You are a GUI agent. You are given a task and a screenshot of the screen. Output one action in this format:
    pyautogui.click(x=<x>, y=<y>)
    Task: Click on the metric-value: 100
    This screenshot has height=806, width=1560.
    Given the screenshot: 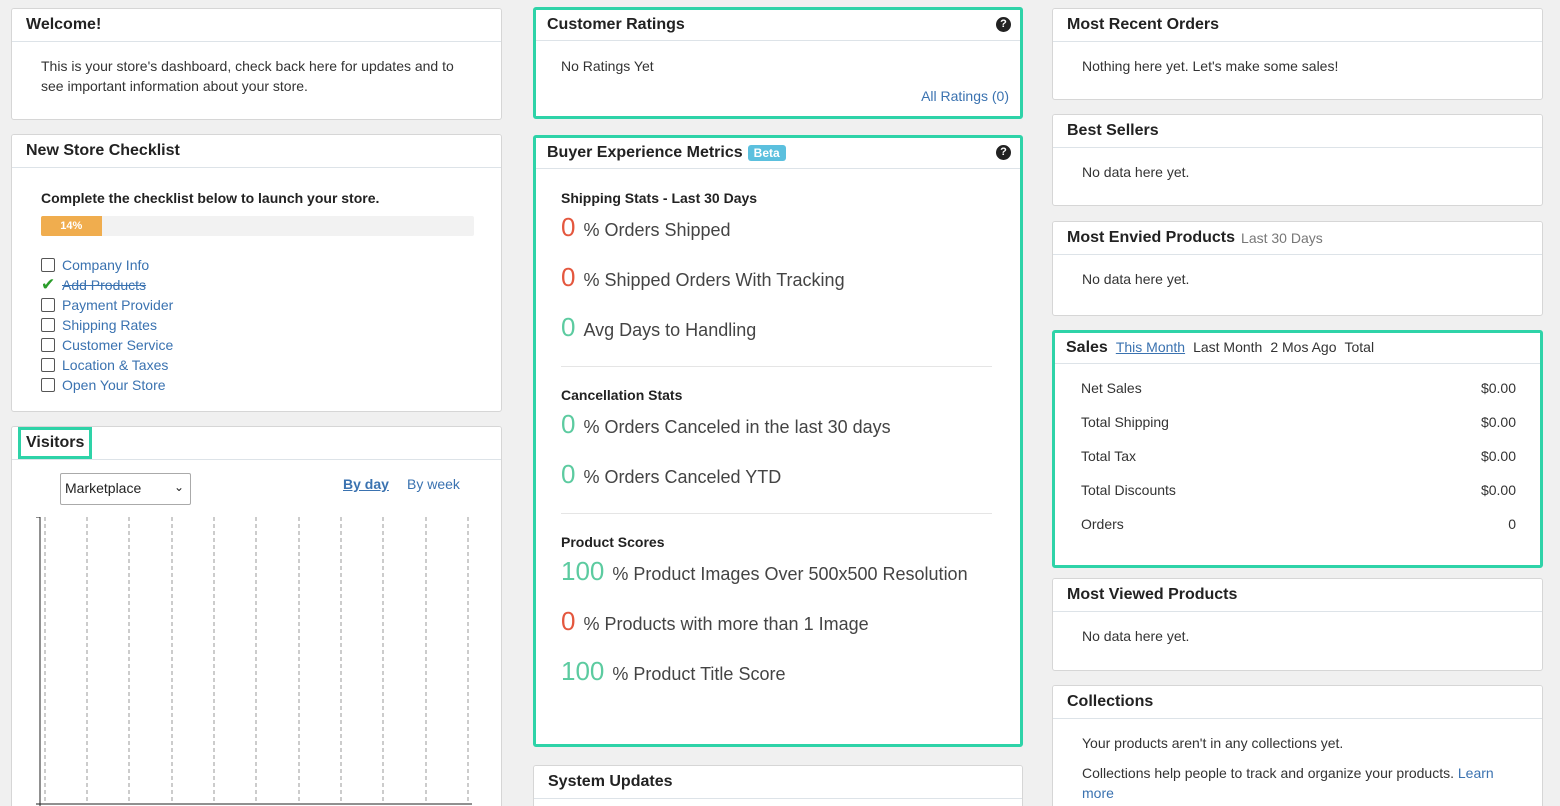 What is the action you would take?
    pyautogui.click(x=583, y=571)
    